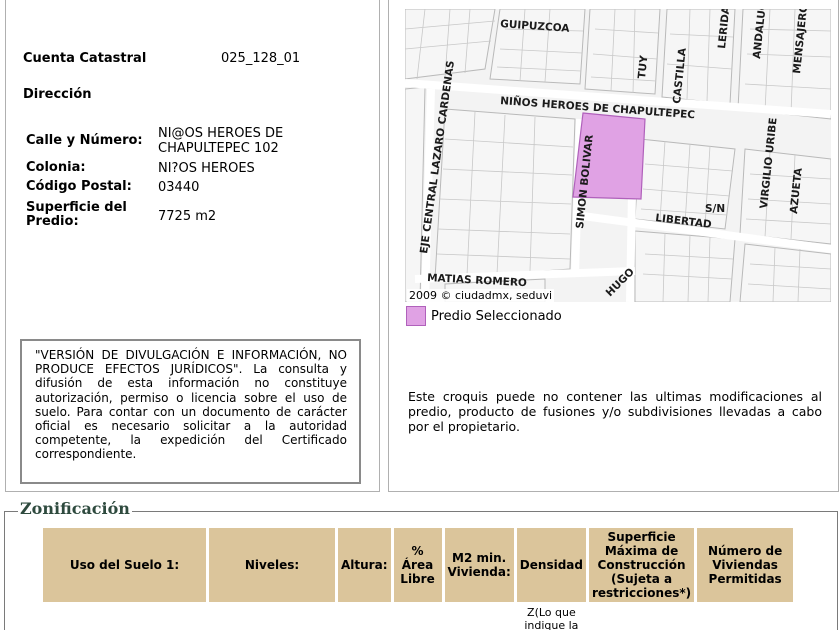 This screenshot has width=840, height=630. What do you see at coordinates (187, 216) in the screenshot?
I see `superficie-value: 7725 m2` at bounding box center [187, 216].